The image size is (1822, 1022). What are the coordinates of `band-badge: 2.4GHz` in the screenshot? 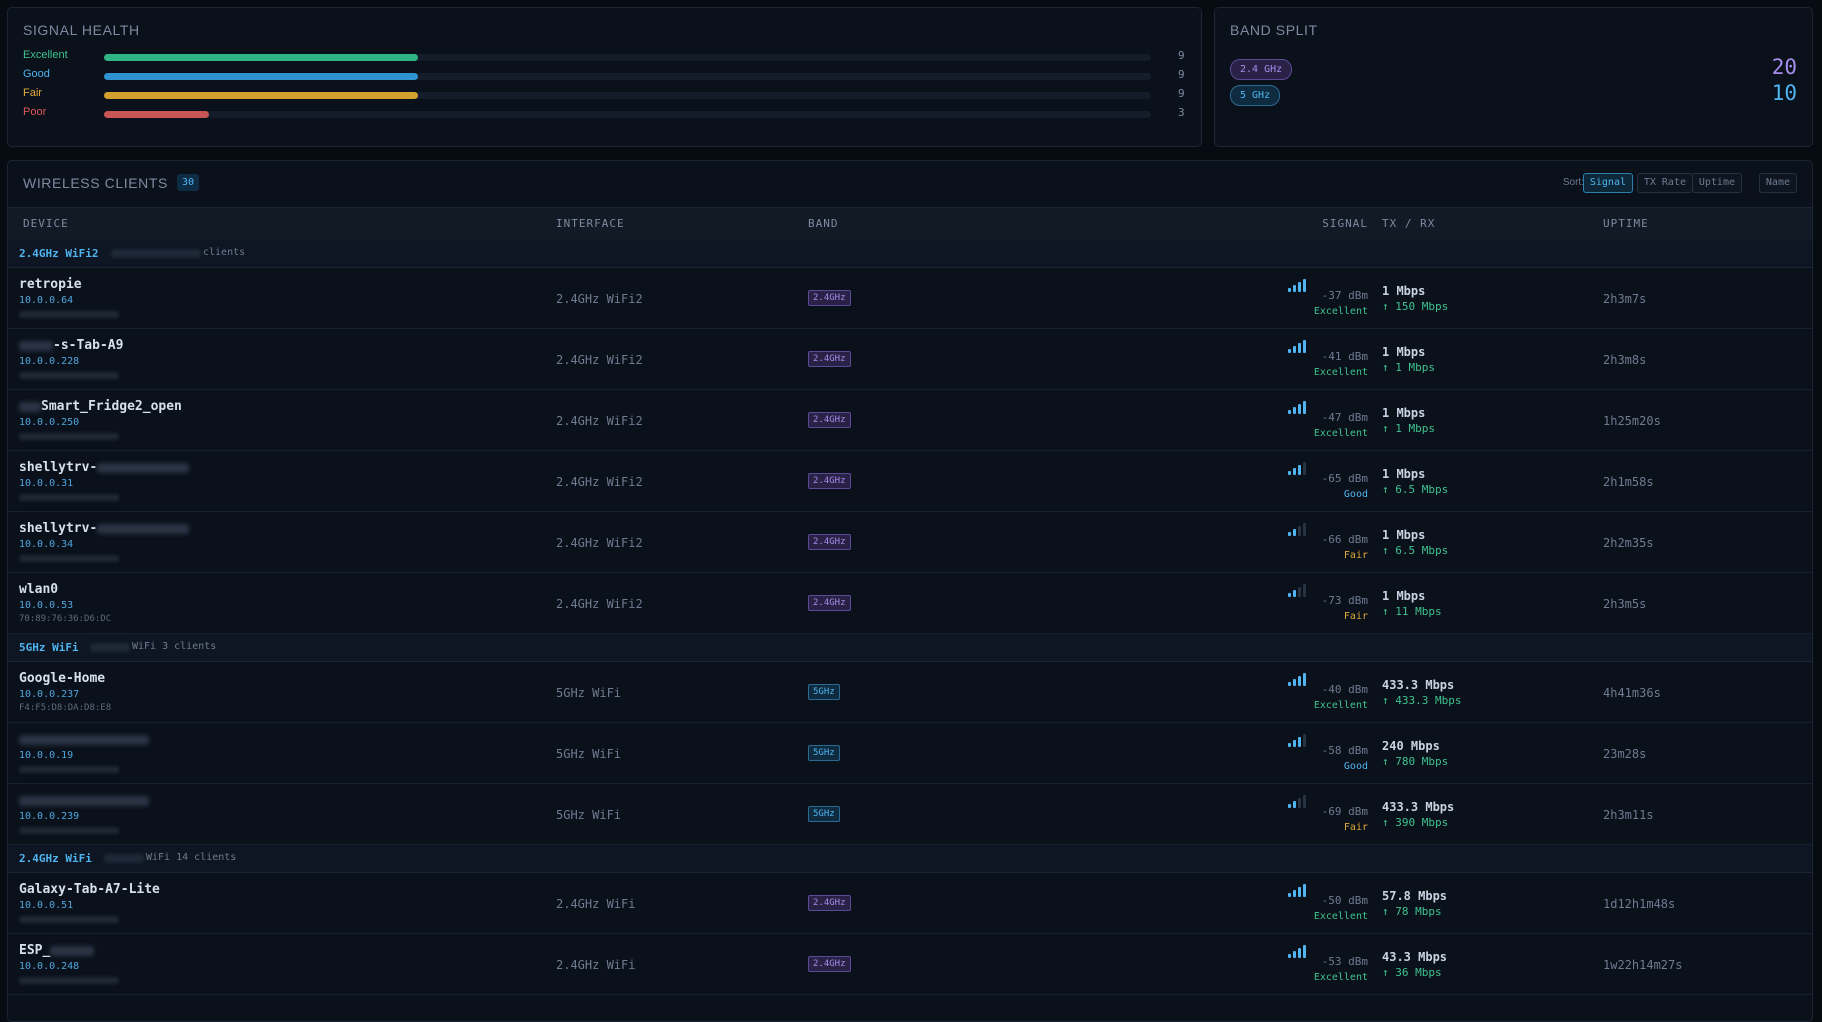 It's located at (829, 603).